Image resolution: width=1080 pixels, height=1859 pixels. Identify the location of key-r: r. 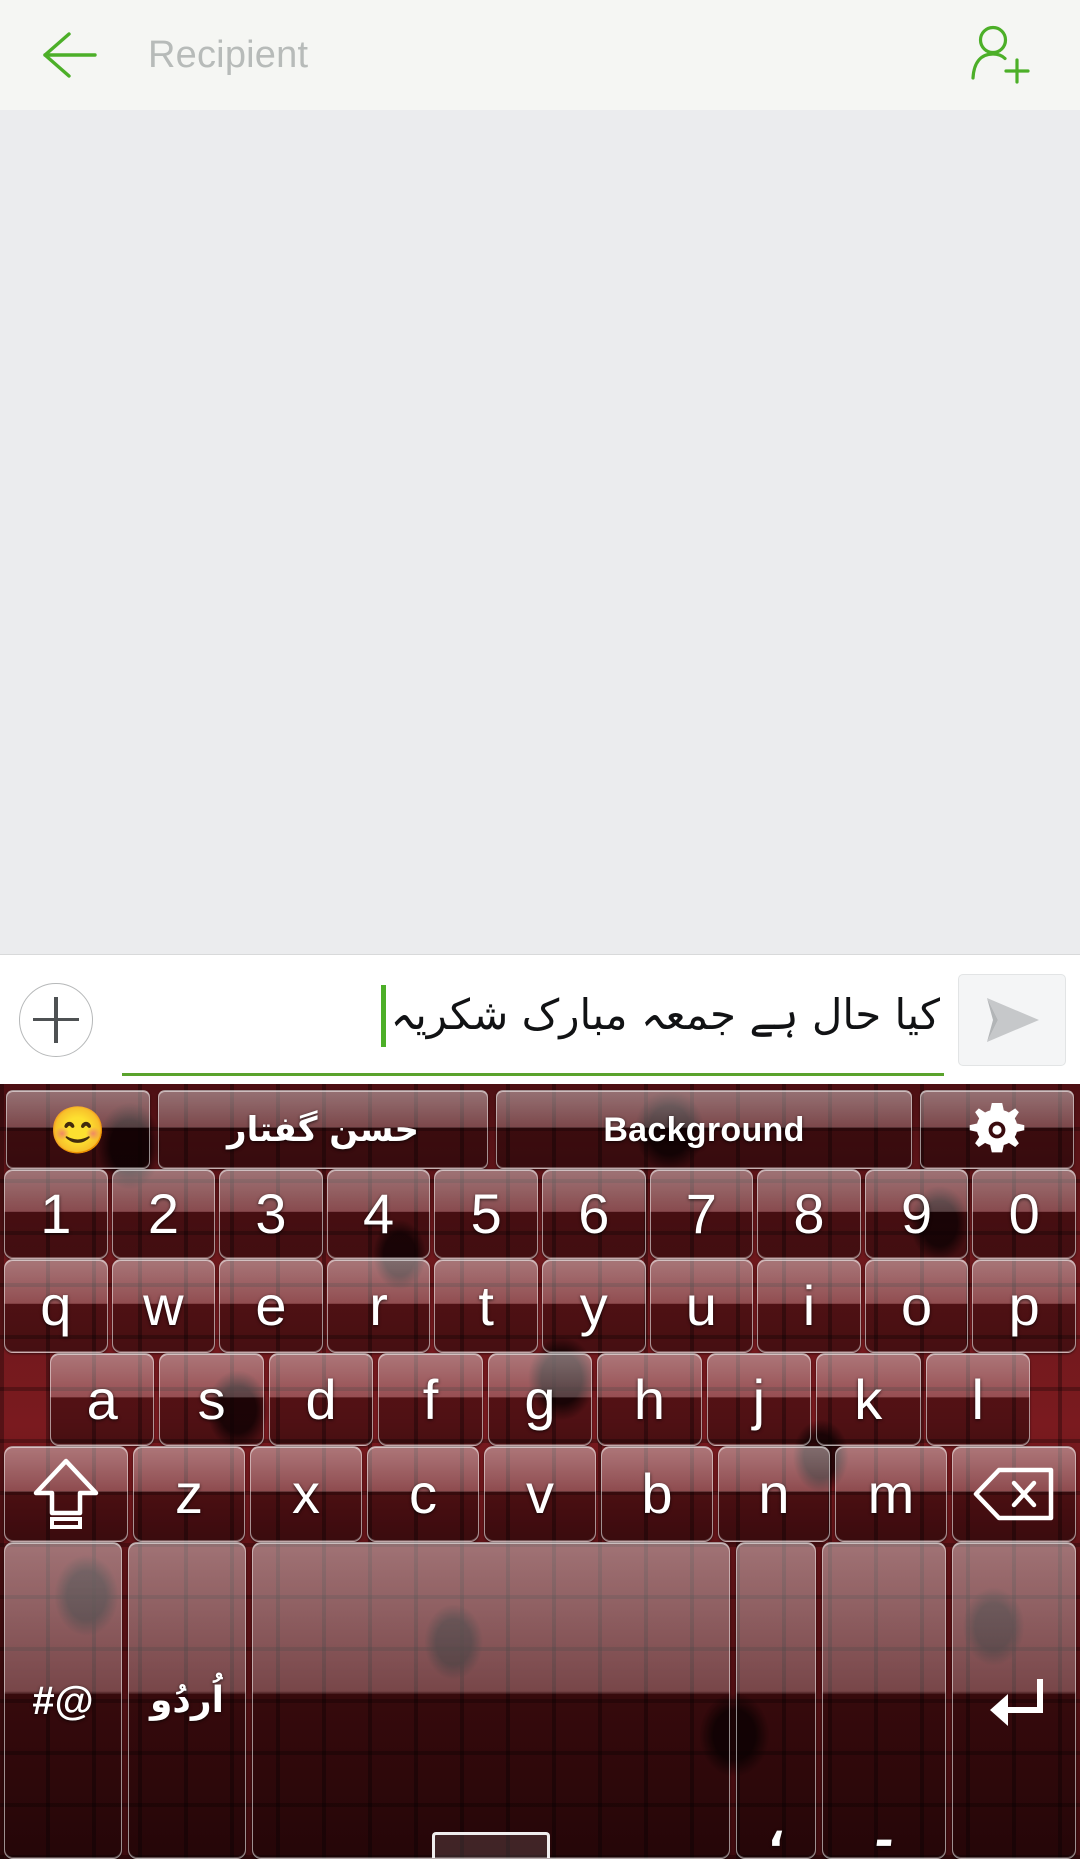
(378, 1306).